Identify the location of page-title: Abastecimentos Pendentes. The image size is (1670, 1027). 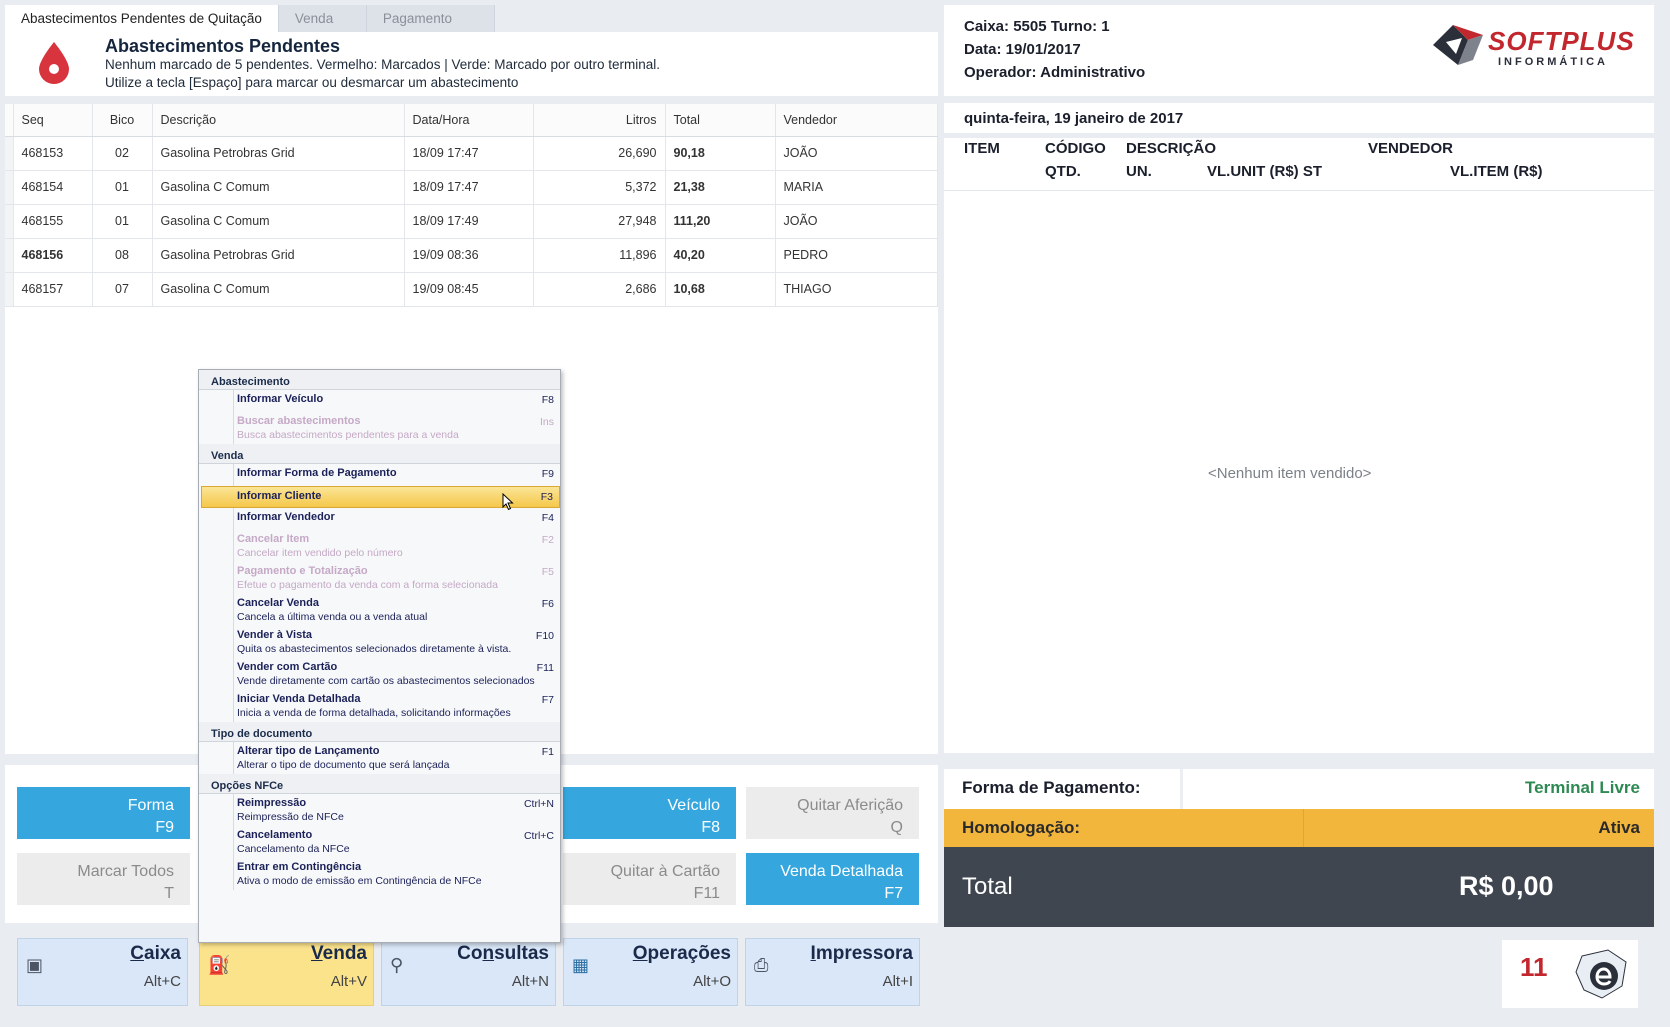
(223, 46).